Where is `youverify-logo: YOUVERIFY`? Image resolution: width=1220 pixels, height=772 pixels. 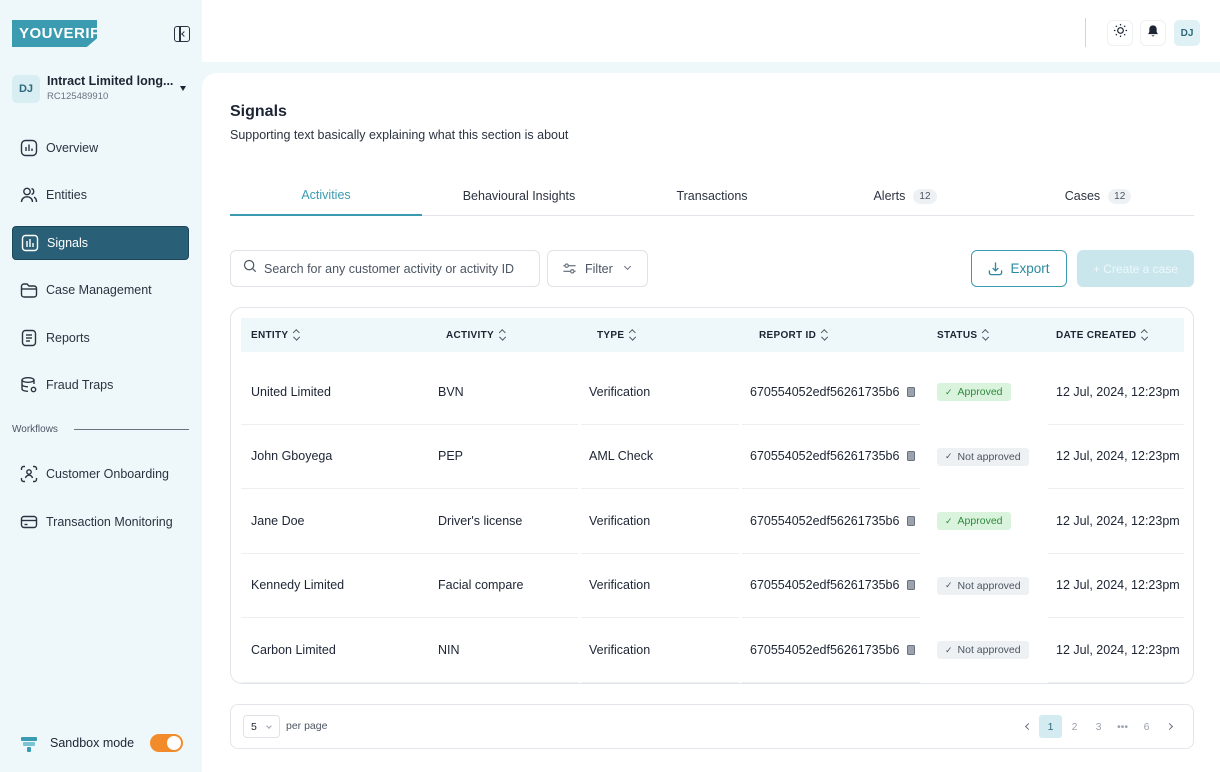 youverify-logo: YOUVERIFY is located at coordinates (54, 33).